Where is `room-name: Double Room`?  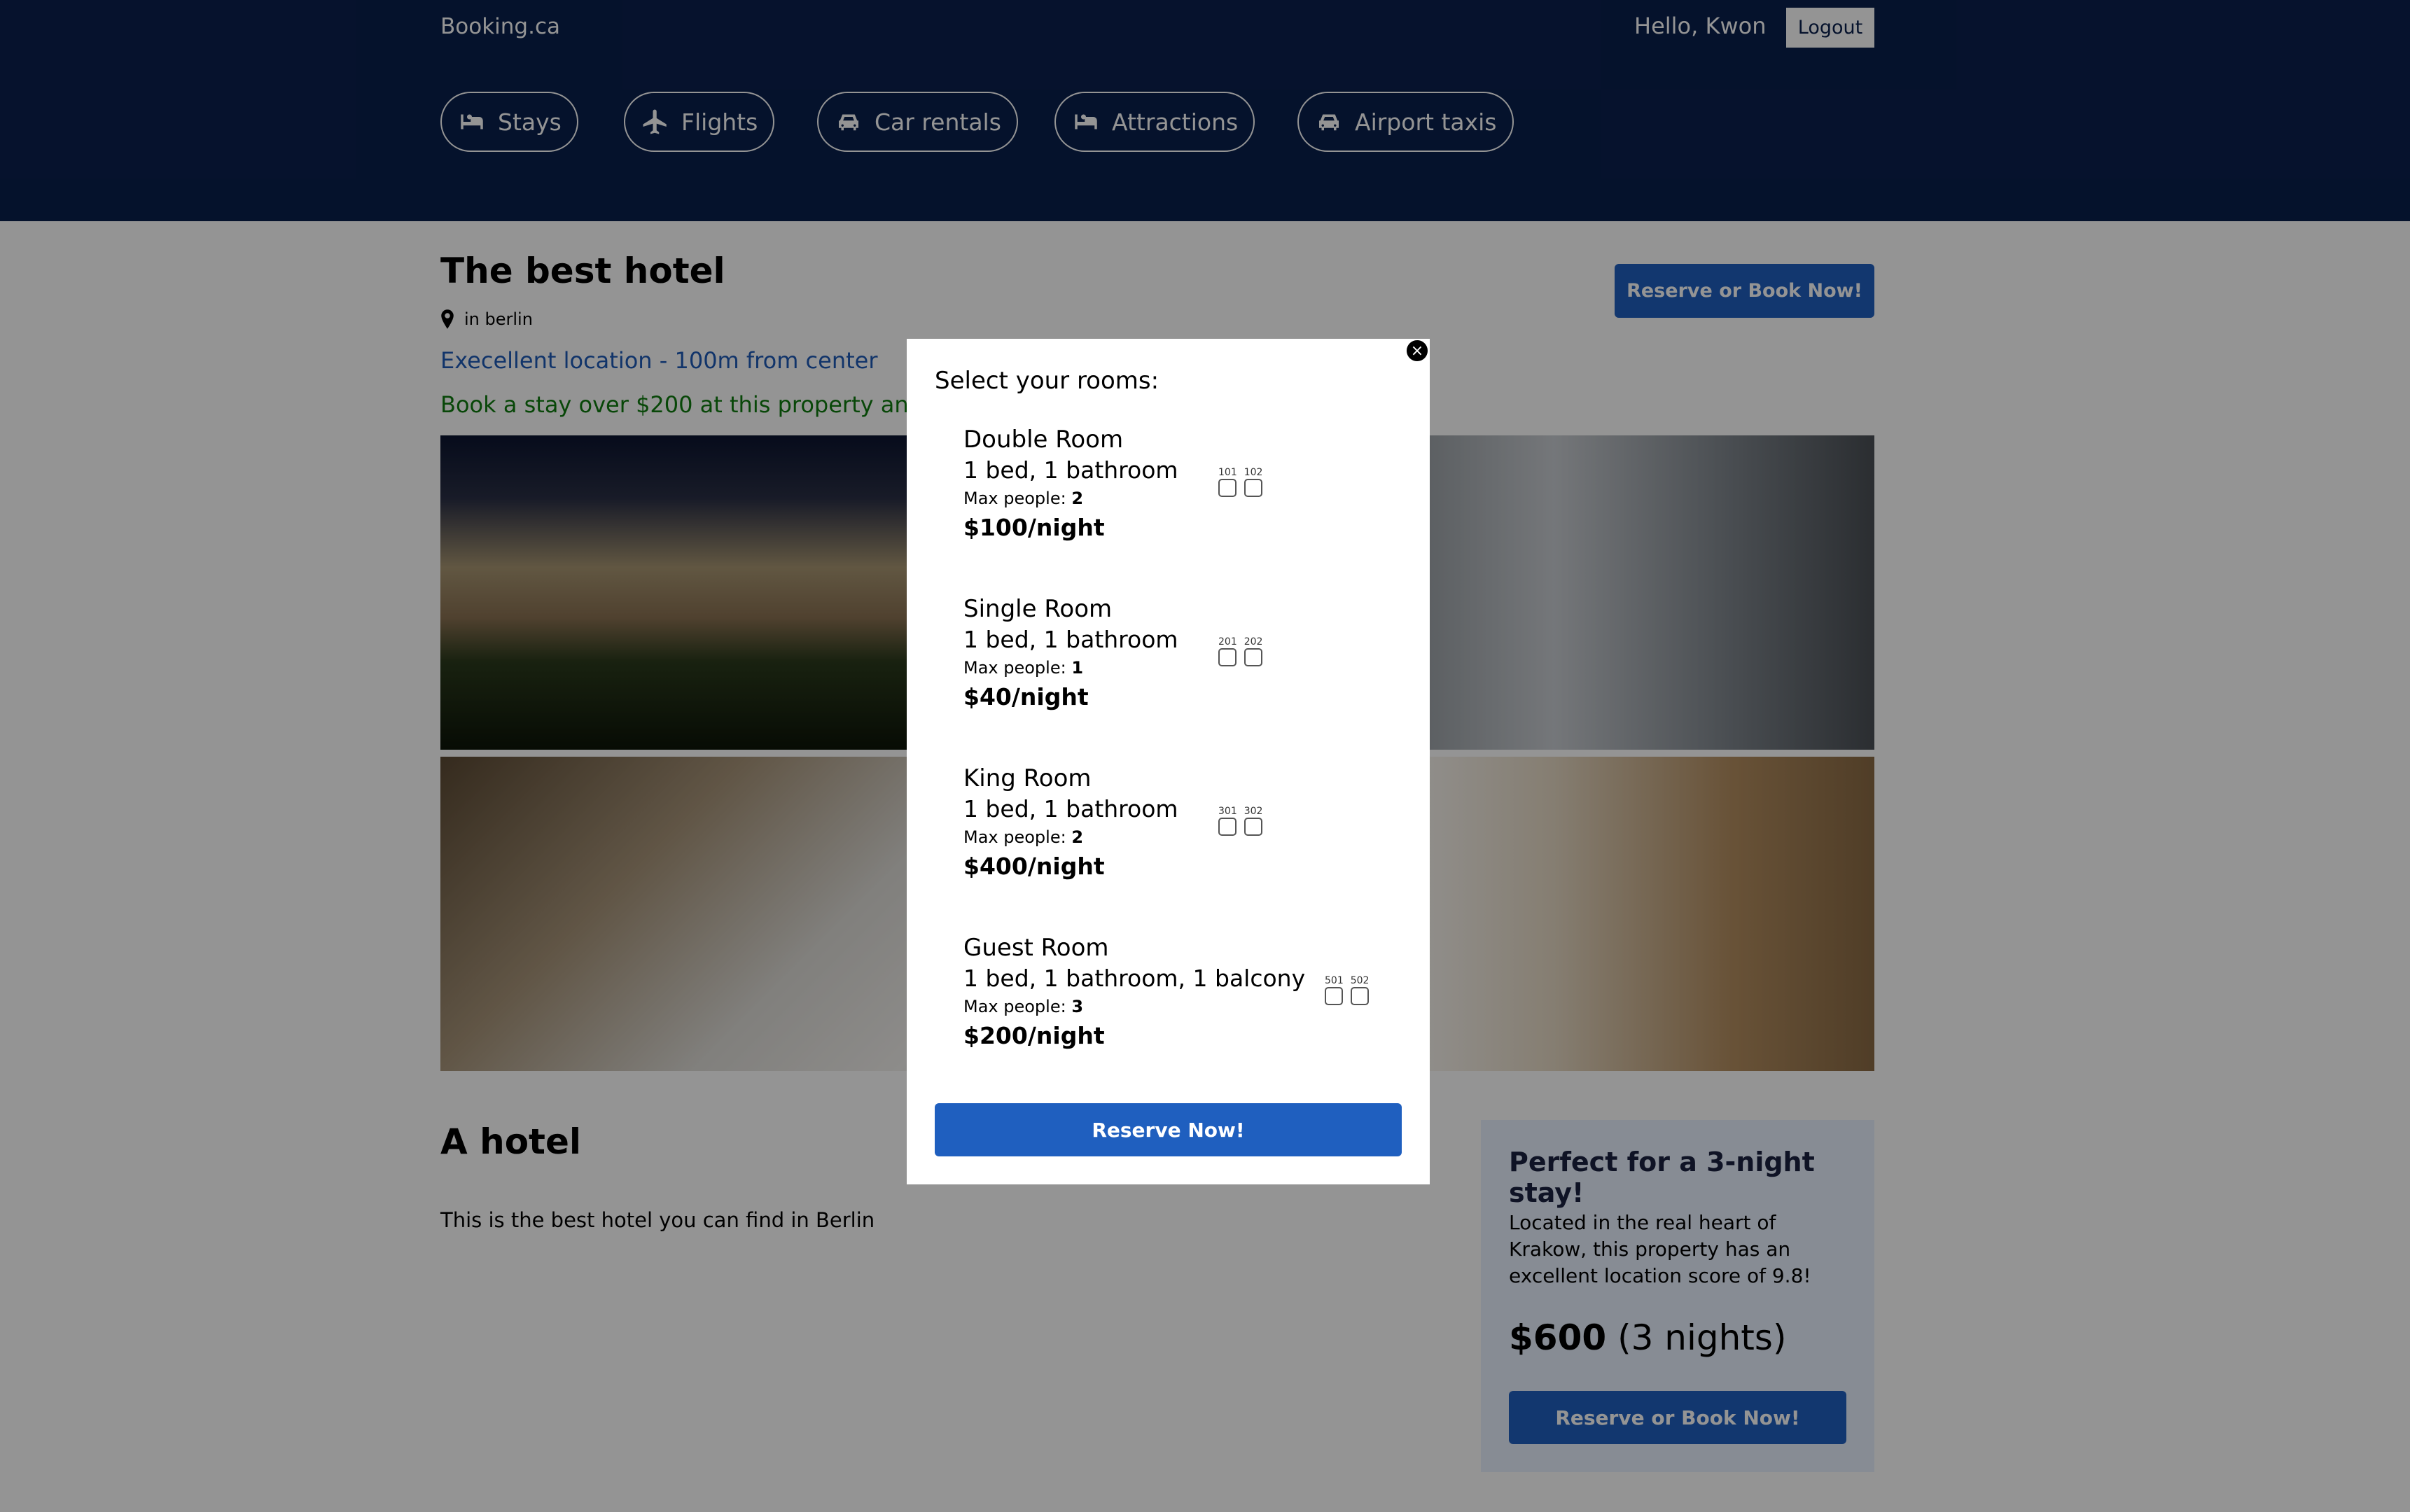
room-name: Double Room is located at coordinates (1044, 440).